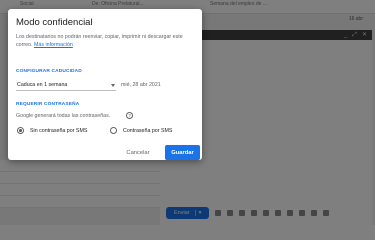 The image size is (375, 240). Describe the element at coordinates (58, 131) in the screenshot. I see `radio-no-sms-label: Sin contraseña por SMS` at that location.